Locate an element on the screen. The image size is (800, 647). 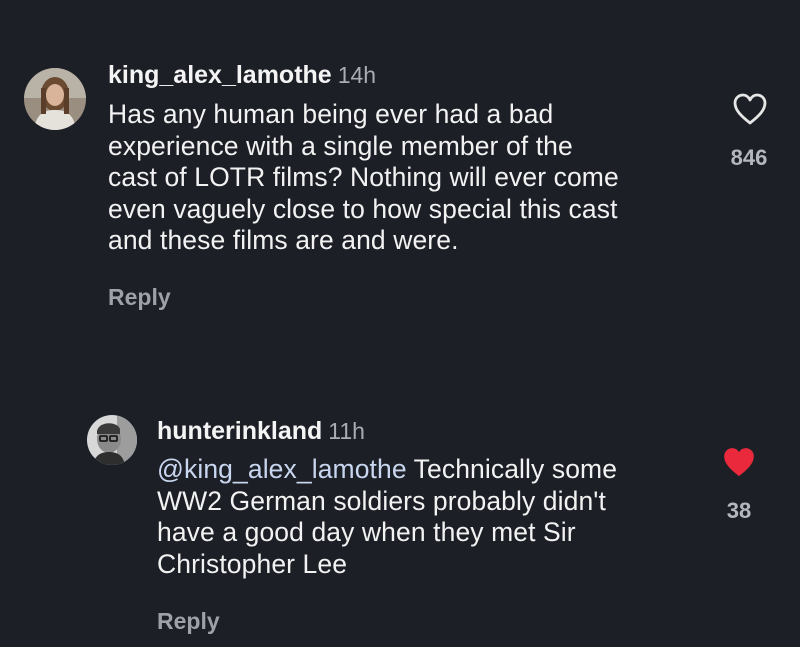
heart-outline-icon is located at coordinates (750, 109).